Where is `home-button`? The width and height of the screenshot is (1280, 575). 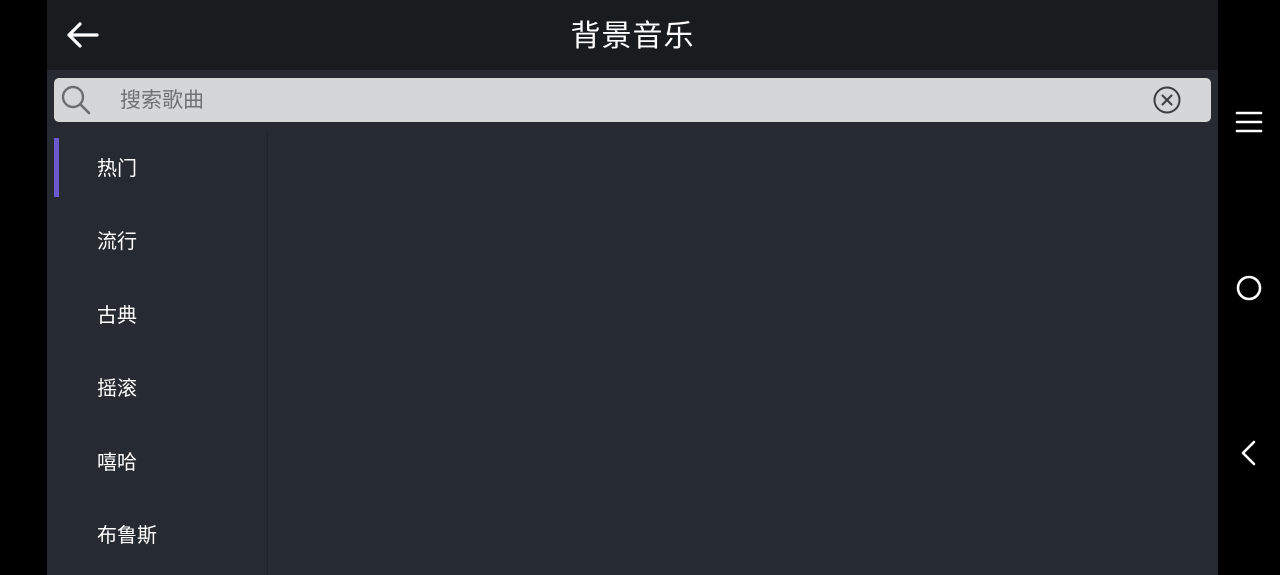
home-button is located at coordinates (1249, 288).